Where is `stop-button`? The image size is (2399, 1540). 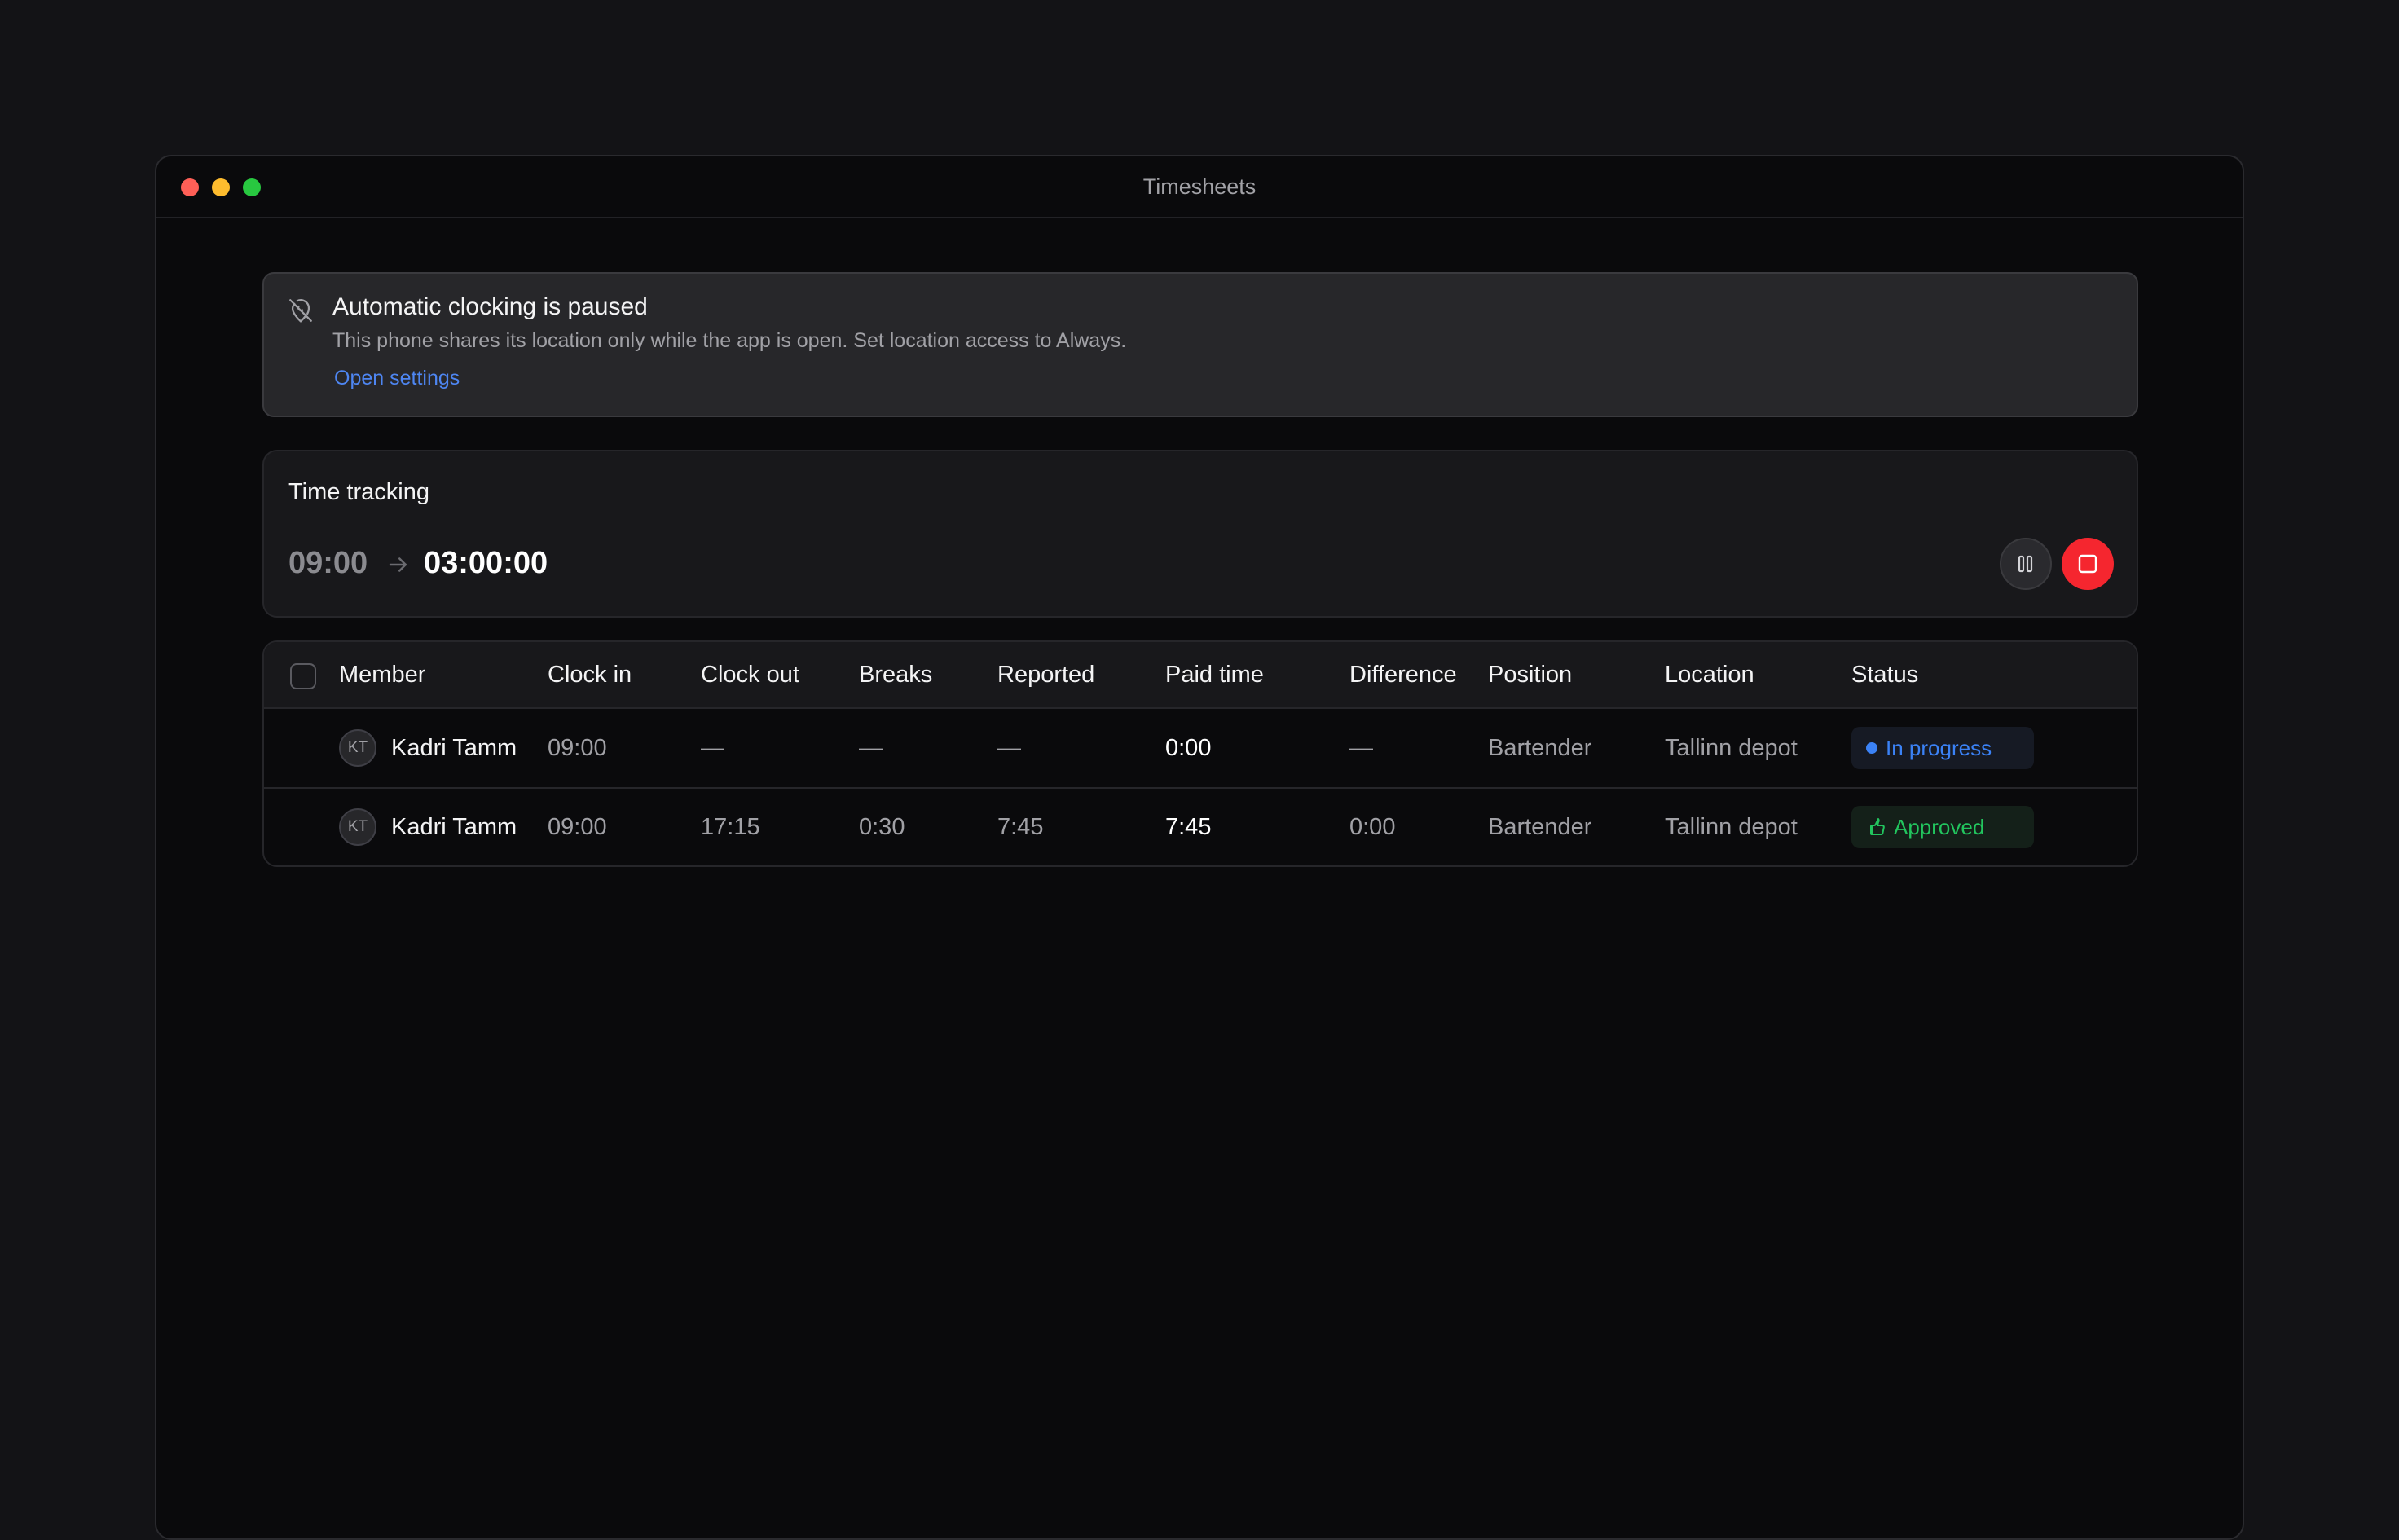 stop-button is located at coordinates (2088, 564).